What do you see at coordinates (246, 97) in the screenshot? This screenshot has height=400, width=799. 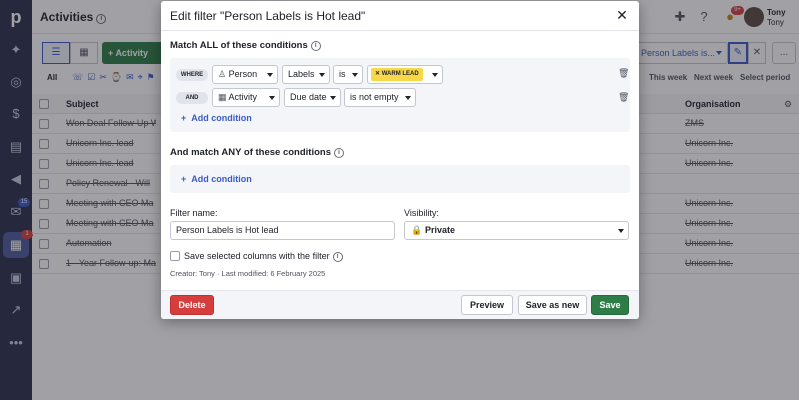 I see `entity-select: ▦ Activity` at bounding box center [246, 97].